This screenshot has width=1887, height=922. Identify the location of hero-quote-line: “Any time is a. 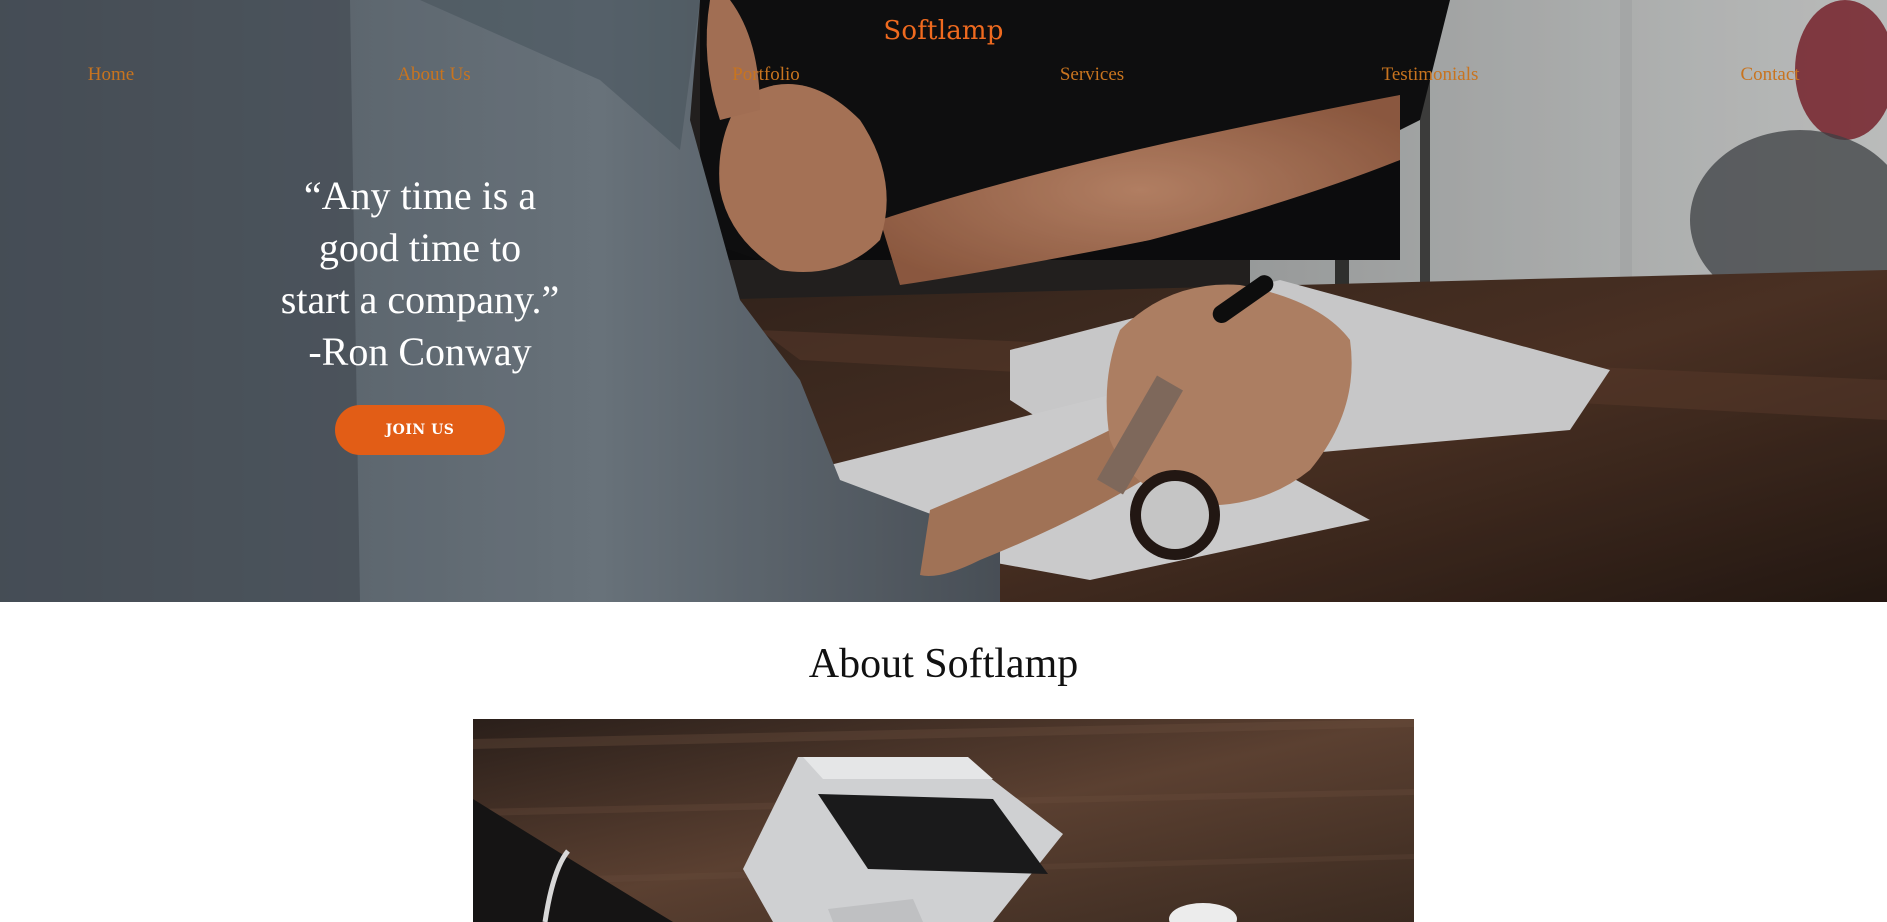
(420, 195).